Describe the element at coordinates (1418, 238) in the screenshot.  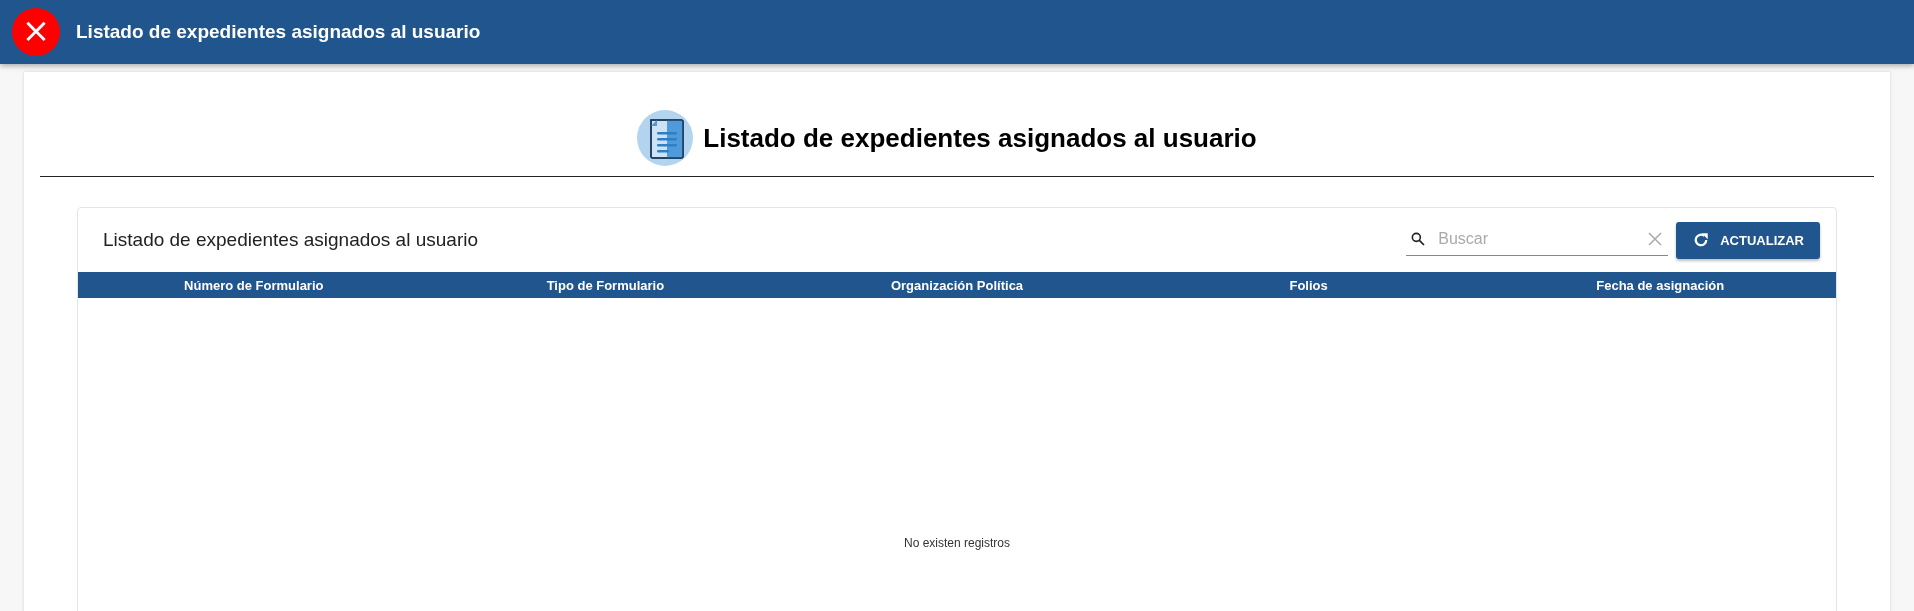
I see `search-icon` at that location.